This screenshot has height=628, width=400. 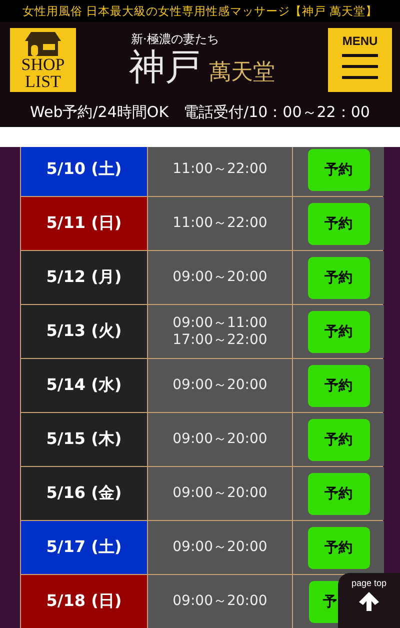 I want to click on up-arrow-icon, so click(x=369, y=601).